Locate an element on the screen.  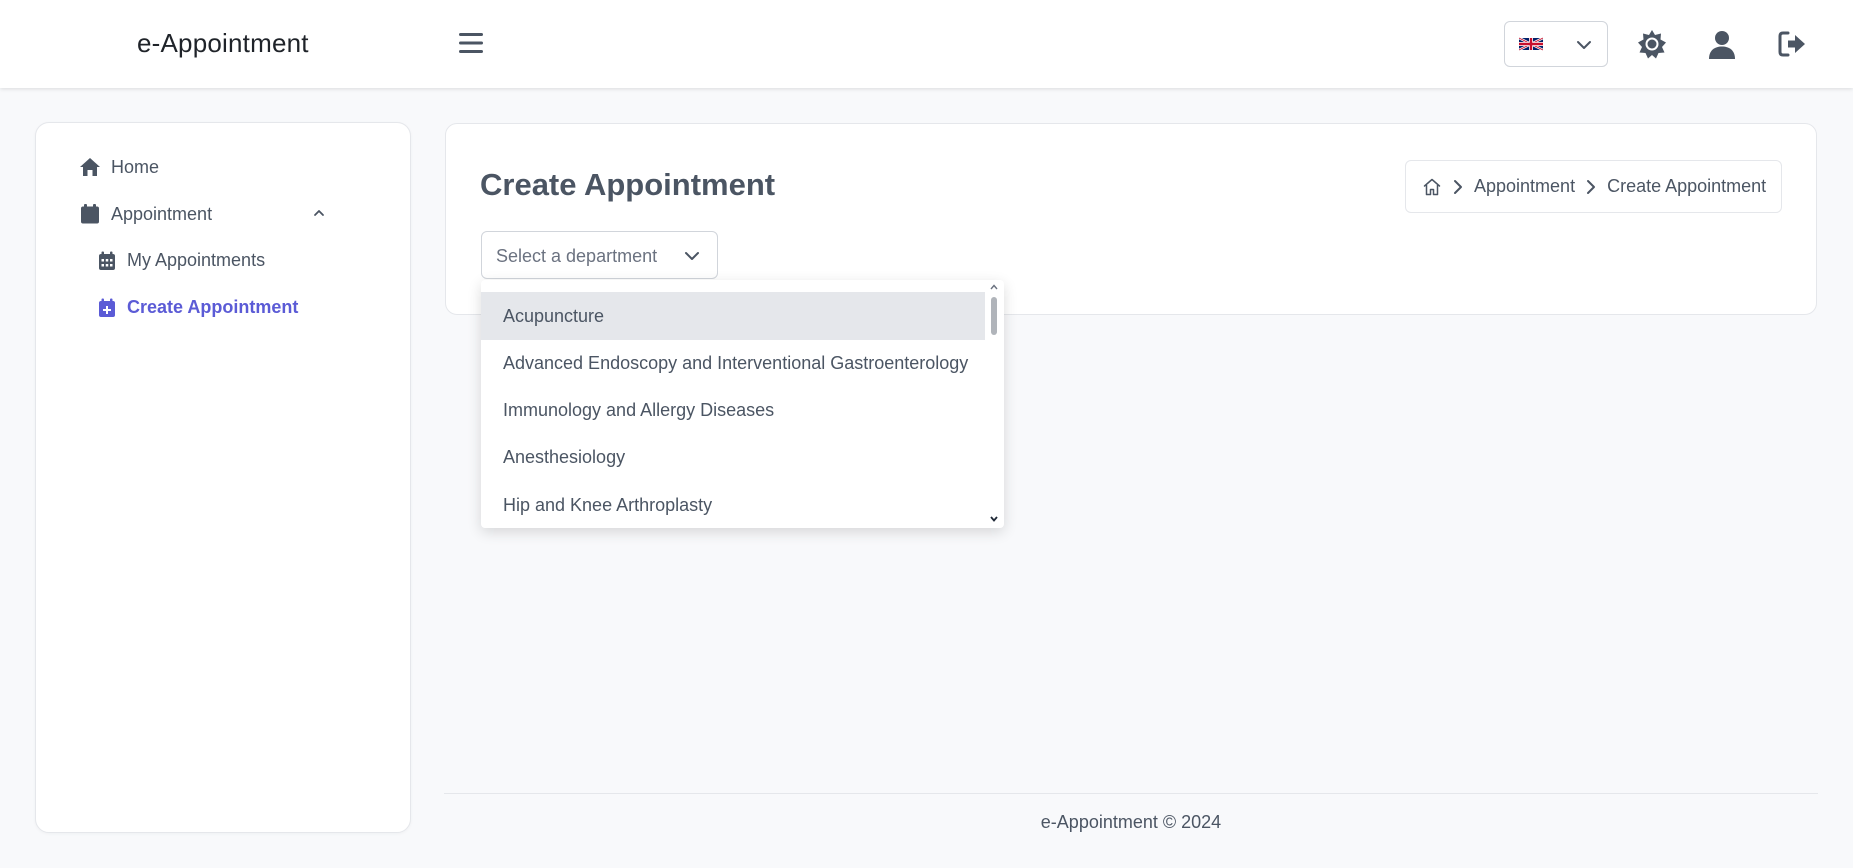
scroll-down-arrow-icon is located at coordinates (994, 519).